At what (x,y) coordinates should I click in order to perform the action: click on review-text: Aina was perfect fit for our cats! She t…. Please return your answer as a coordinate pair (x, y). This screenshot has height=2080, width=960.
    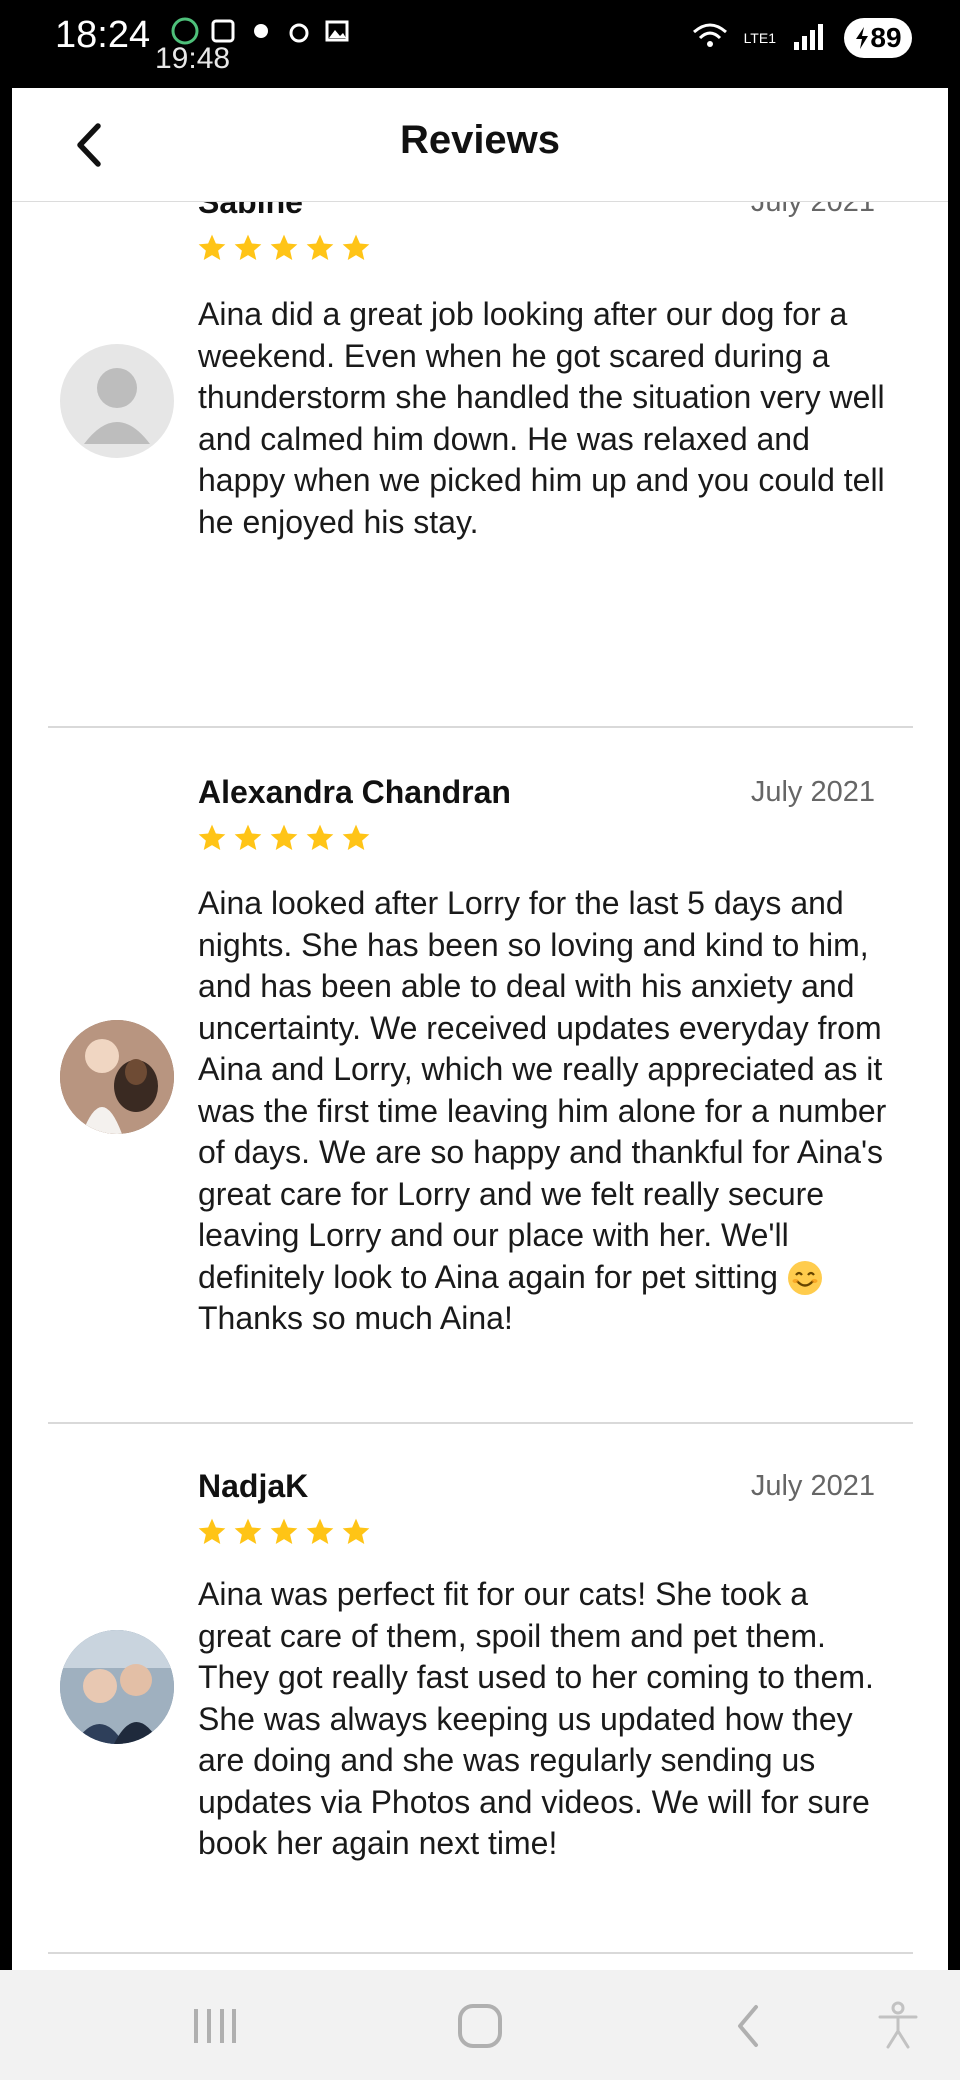
    Looking at the image, I should click on (536, 1718).